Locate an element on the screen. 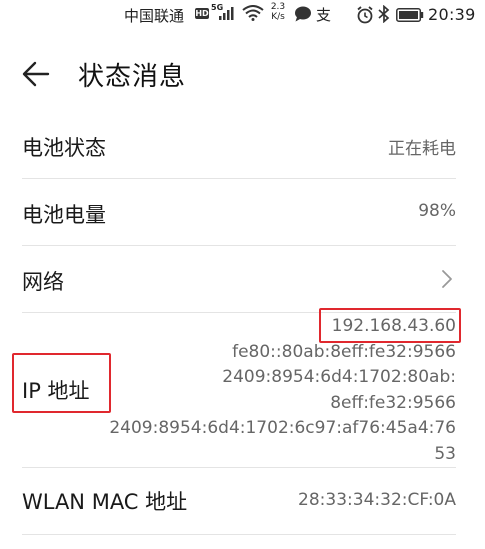 This screenshot has width=485, height=549. battery-icon is located at coordinates (410, 17).